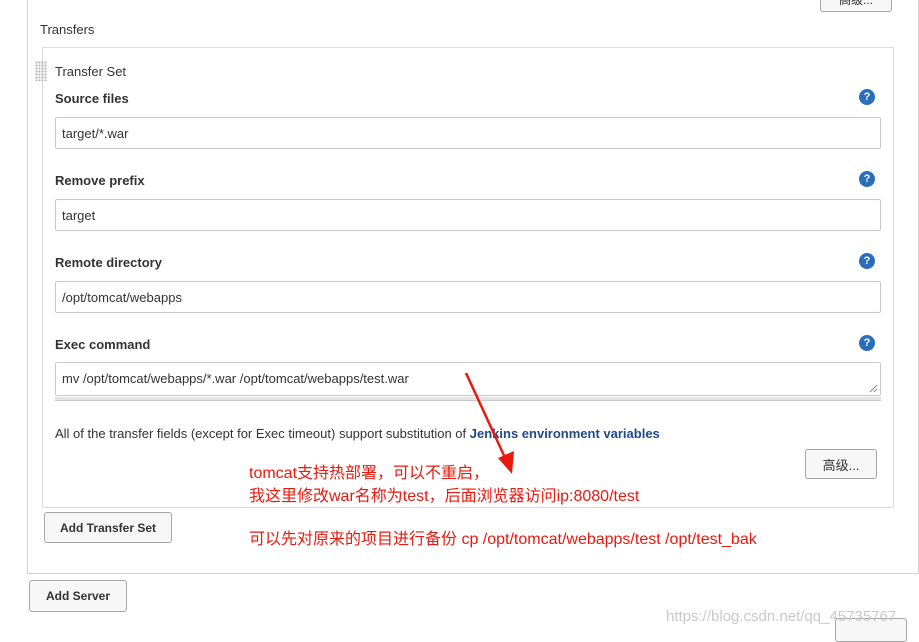 The height and width of the screenshot is (642, 919). I want to click on drag-handle-icon, so click(41, 71).